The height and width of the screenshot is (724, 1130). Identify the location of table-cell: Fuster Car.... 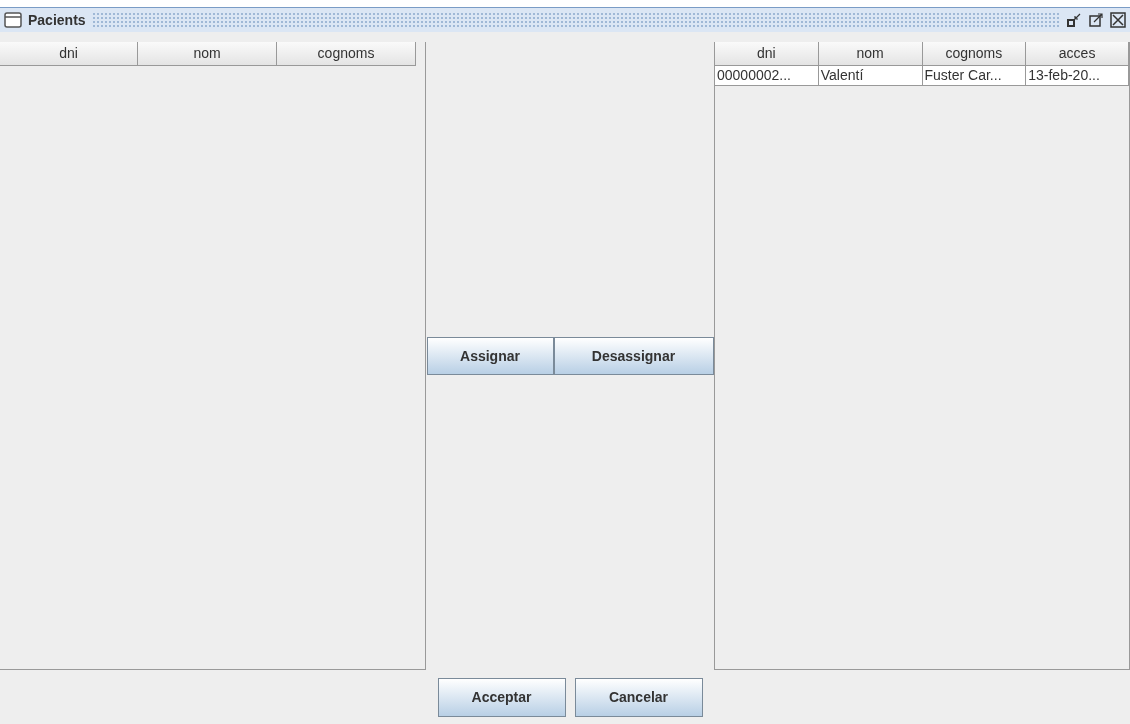
(974, 76).